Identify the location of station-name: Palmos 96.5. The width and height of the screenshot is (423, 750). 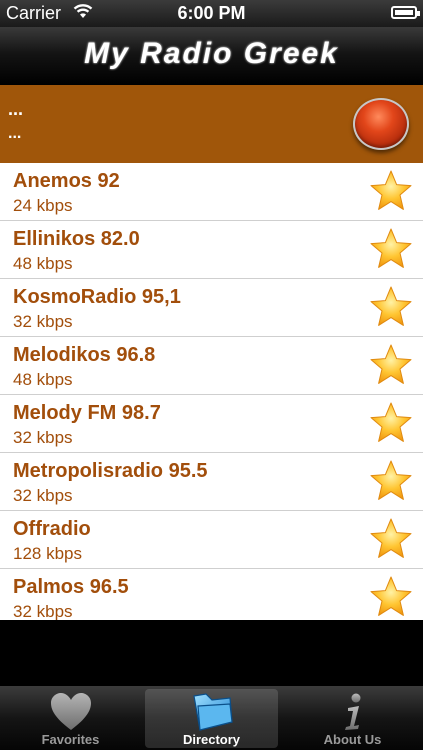
(71, 587).